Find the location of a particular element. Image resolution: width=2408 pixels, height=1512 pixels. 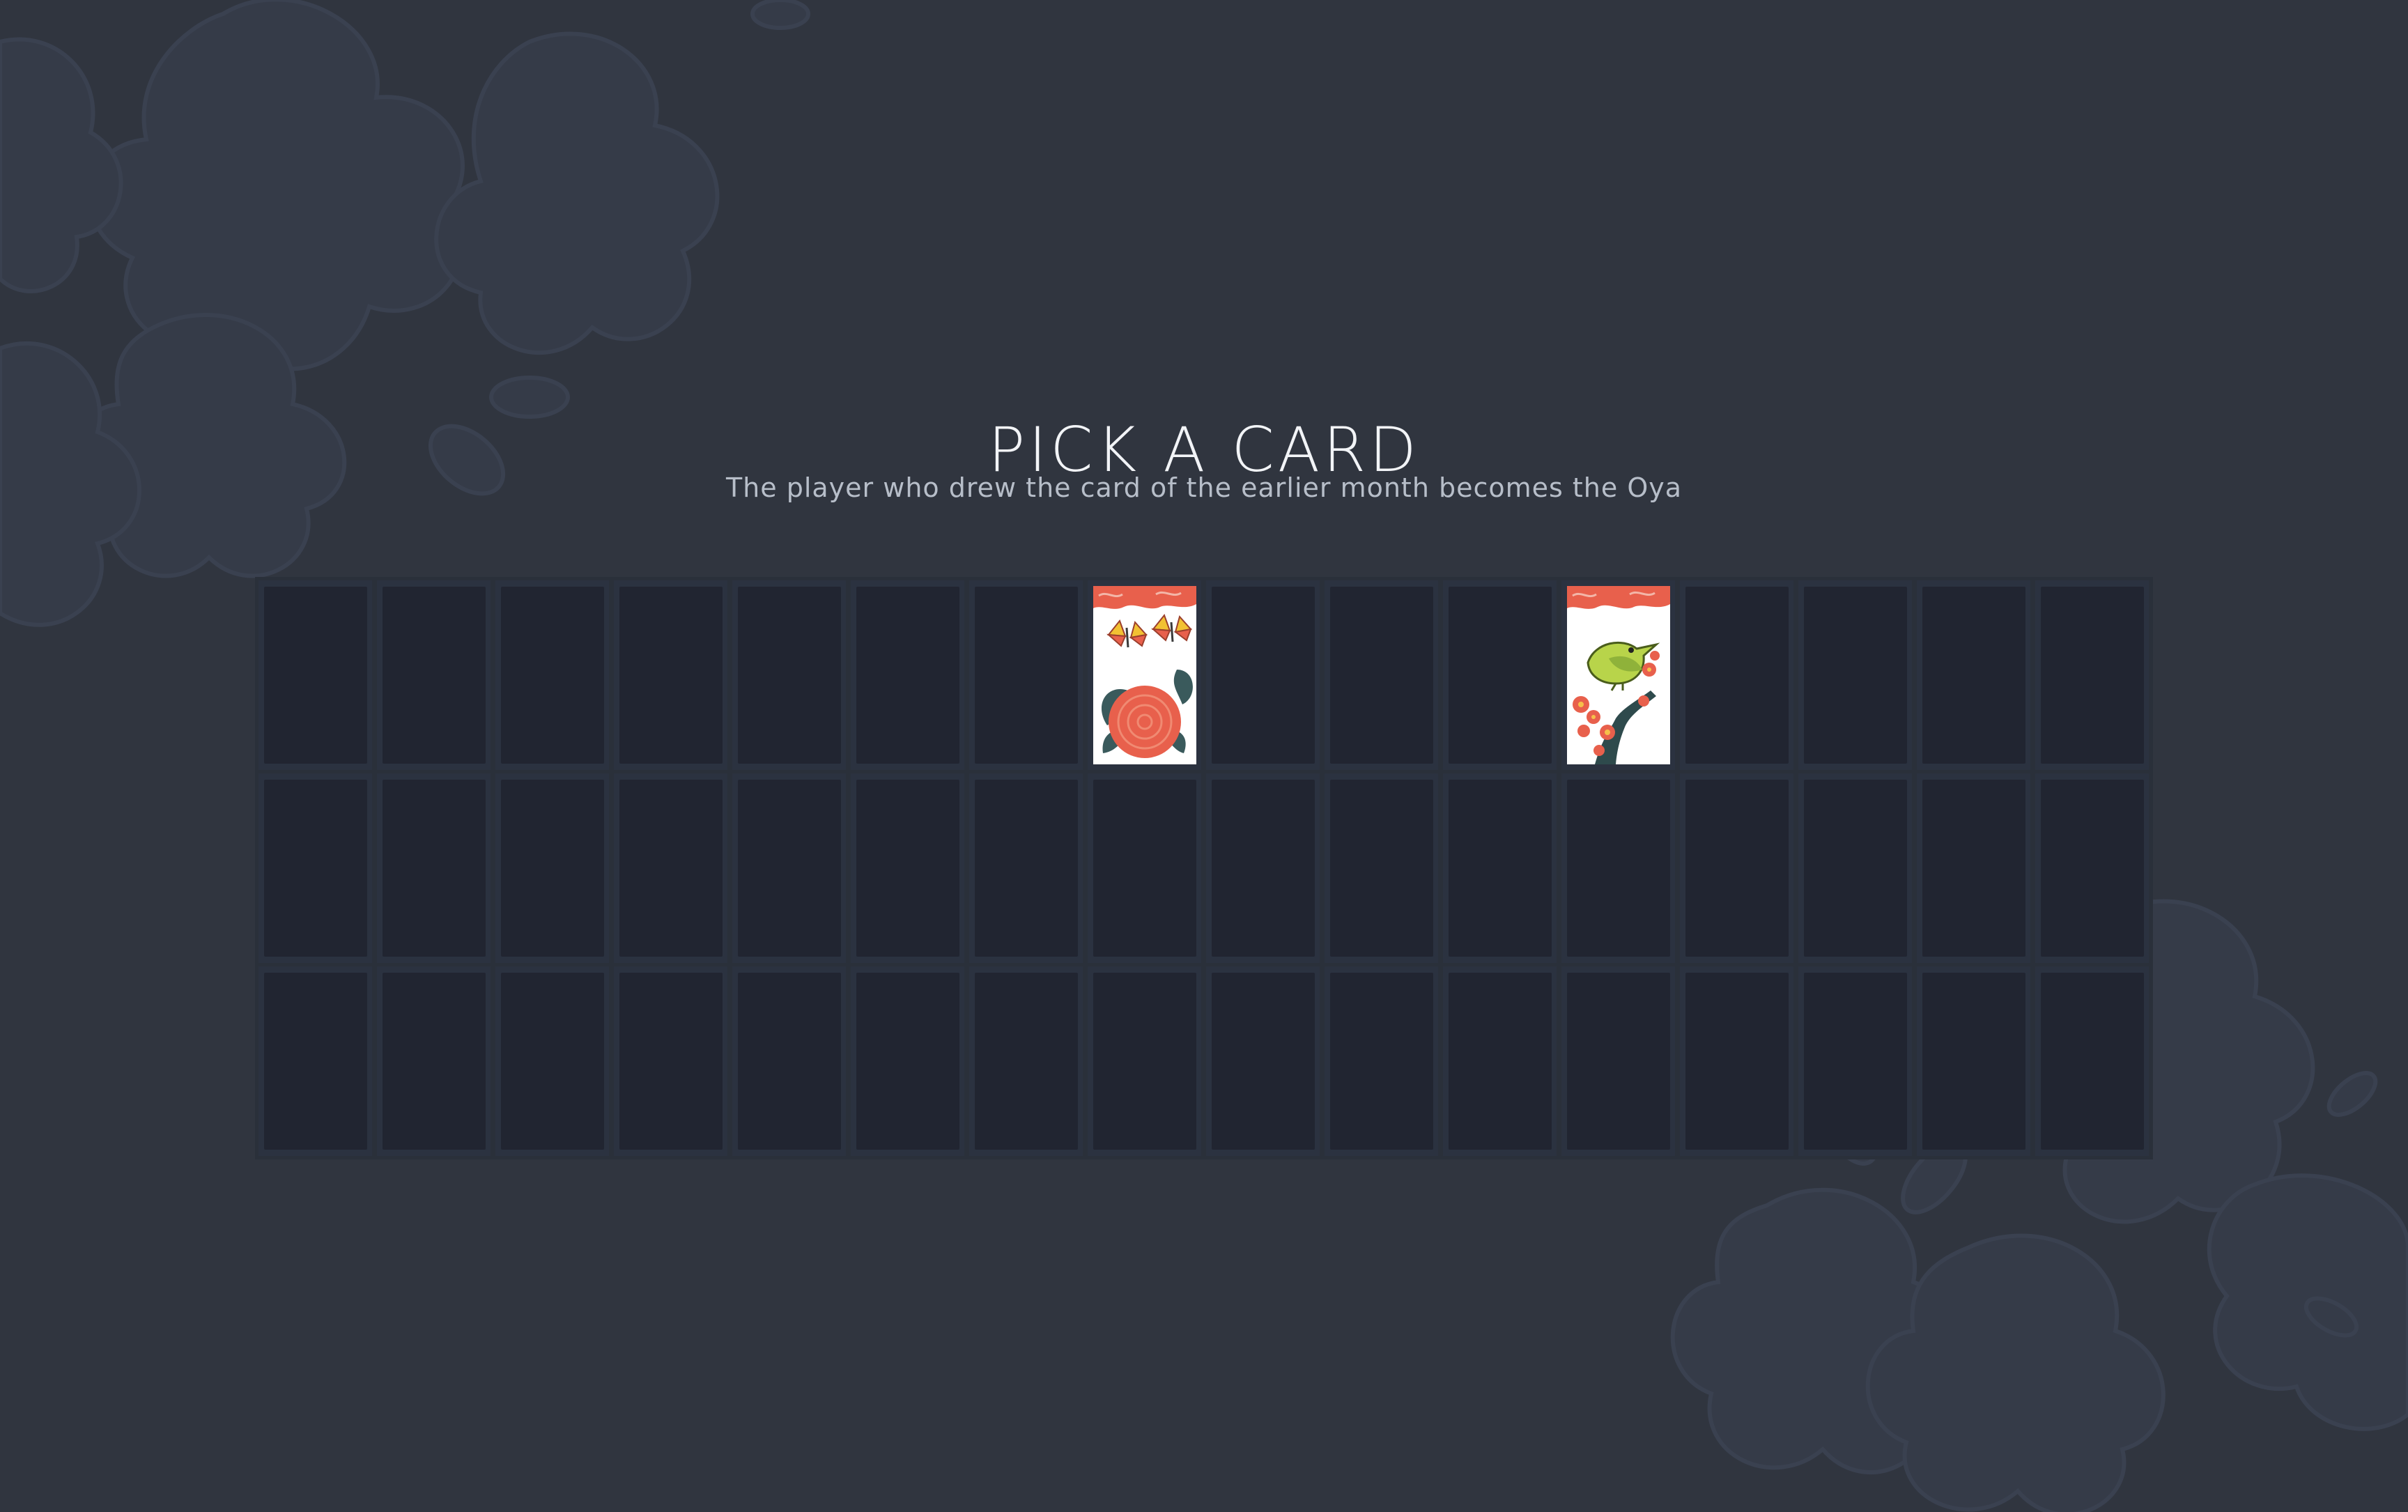

peony-butterflies-icon is located at coordinates (1145, 675).